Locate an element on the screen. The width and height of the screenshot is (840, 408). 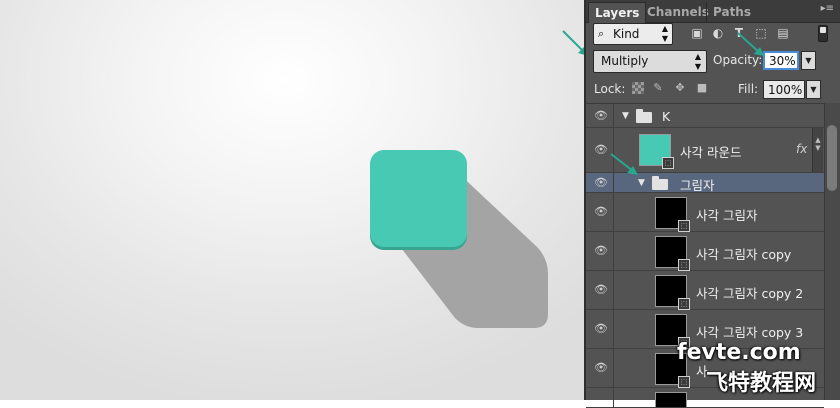
layer-name: K is located at coordinates (666, 116).